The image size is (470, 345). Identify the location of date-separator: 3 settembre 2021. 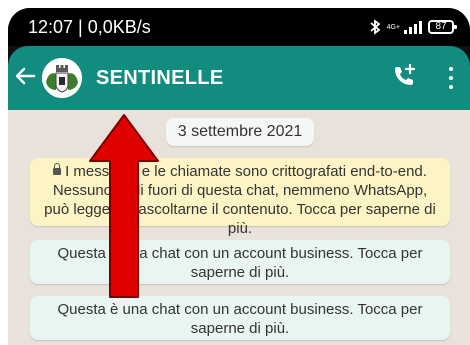
(240, 132).